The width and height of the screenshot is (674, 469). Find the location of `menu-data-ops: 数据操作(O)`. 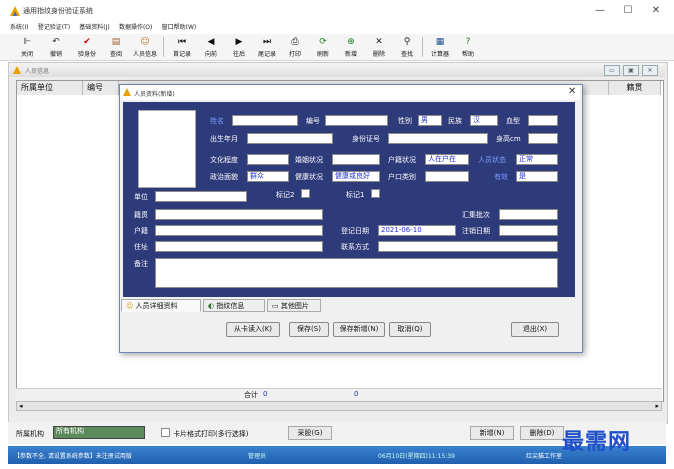

menu-data-ops: 数据操作(O) is located at coordinates (135, 26).